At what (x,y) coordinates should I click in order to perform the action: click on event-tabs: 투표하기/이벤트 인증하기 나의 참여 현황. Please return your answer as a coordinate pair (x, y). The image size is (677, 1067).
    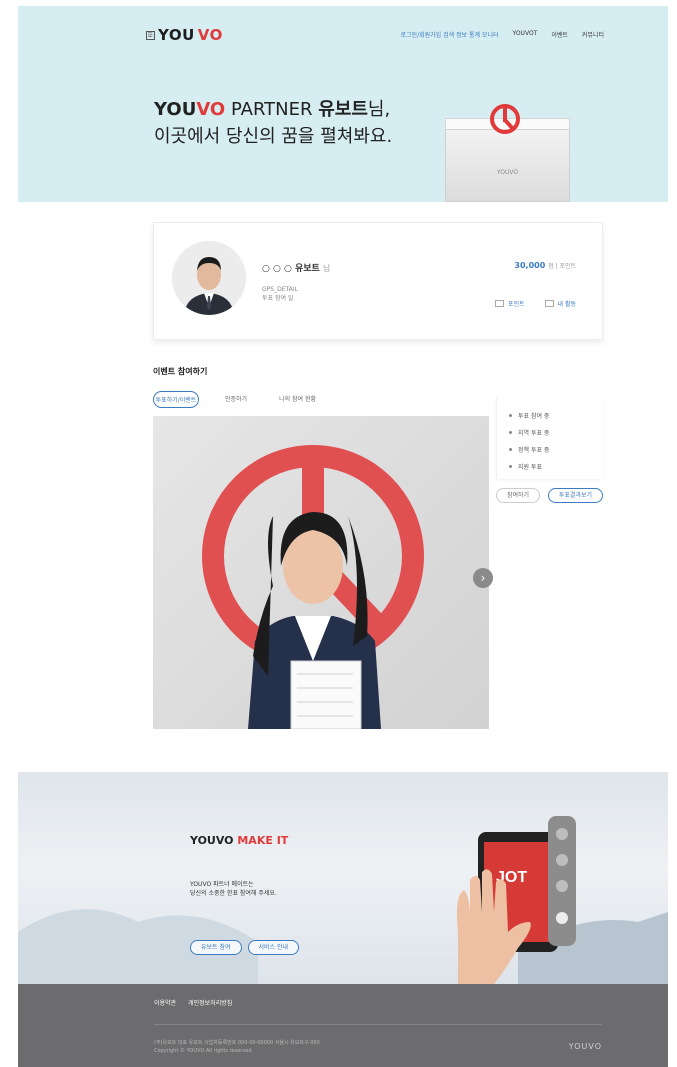
    Looking at the image, I should click on (237, 399).